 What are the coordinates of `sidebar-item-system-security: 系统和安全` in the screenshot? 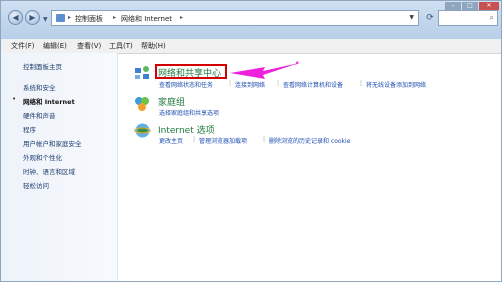 It's located at (39, 87).